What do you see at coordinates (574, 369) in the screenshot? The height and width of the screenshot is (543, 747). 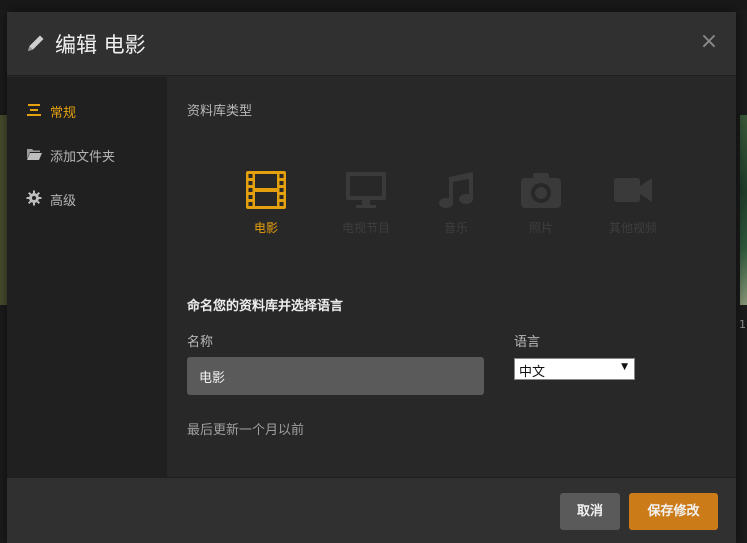 I see `language-select: 中文 ▼` at bounding box center [574, 369].